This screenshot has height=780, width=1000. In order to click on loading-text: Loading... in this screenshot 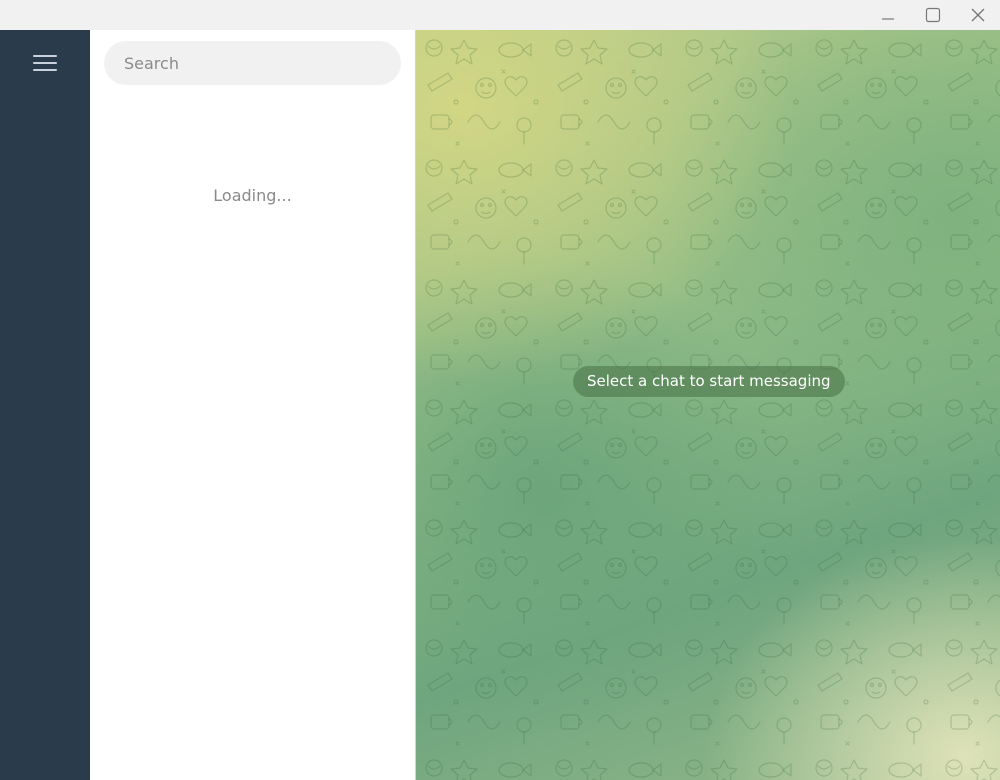, I will do `click(252, 195)`.